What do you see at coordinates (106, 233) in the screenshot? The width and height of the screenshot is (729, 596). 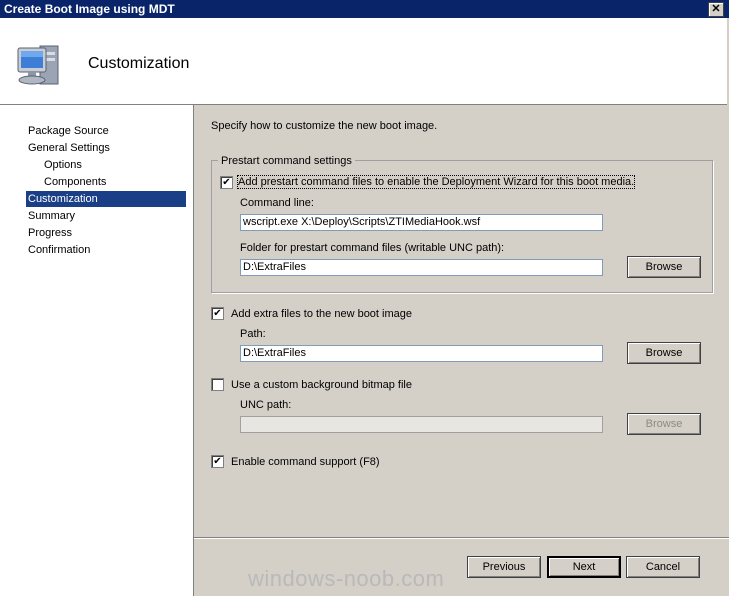 I see `sidebar-item-progress: Progress` at bounding box center [106, 233].